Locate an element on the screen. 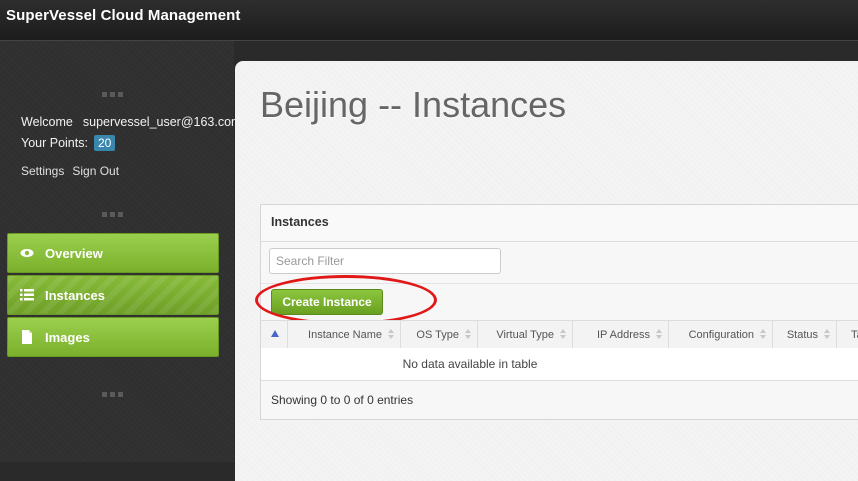 This screenshot has height=481, width=858. username: supervessel_user@163.com is located at coordinates (162, 122).